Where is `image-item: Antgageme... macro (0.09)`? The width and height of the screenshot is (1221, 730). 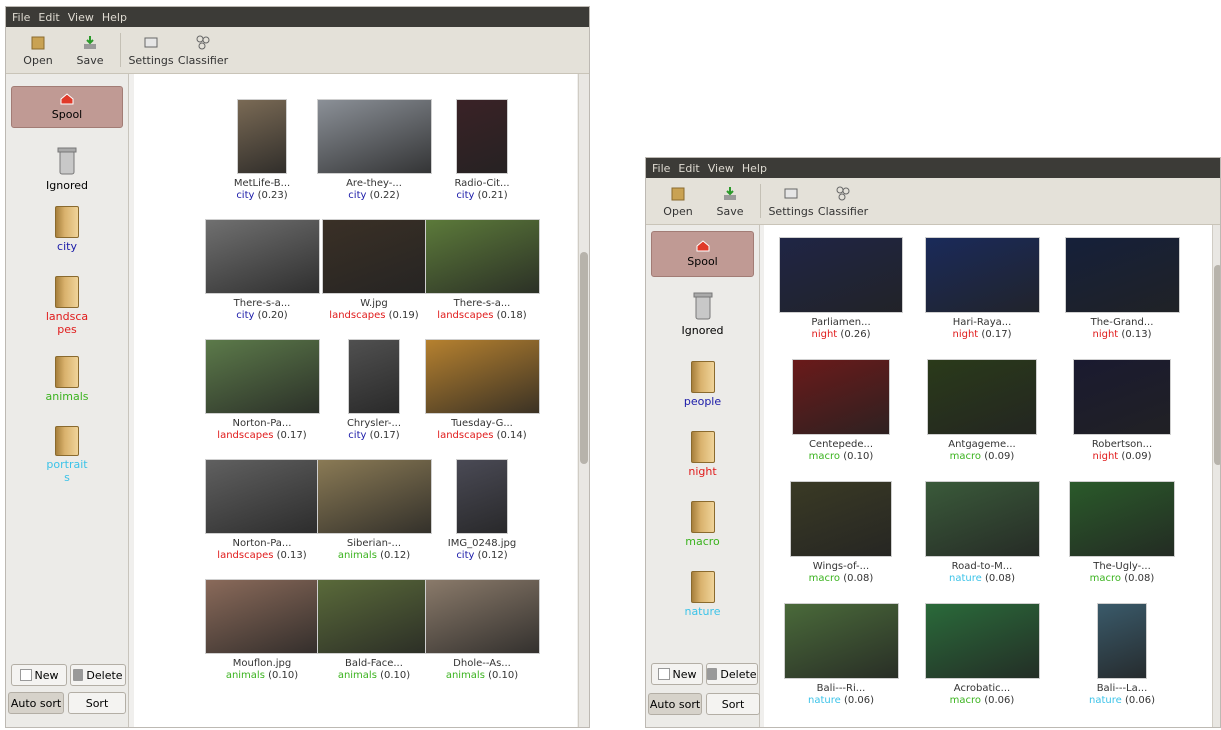 image-item: Antgageme... macro (0.09) is located at coordinates (982, 411).